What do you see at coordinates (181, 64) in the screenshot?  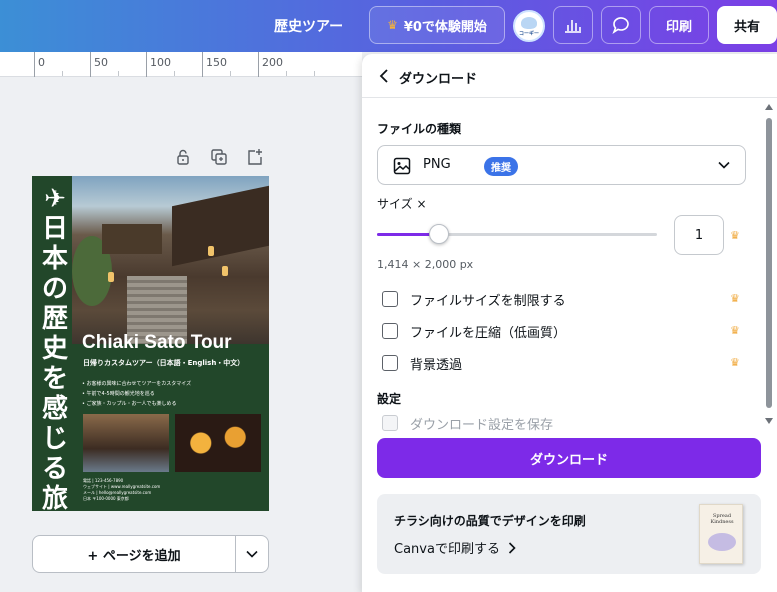 I see `ruler: 0 50 100 150 200` at bounding box center [181, 64].